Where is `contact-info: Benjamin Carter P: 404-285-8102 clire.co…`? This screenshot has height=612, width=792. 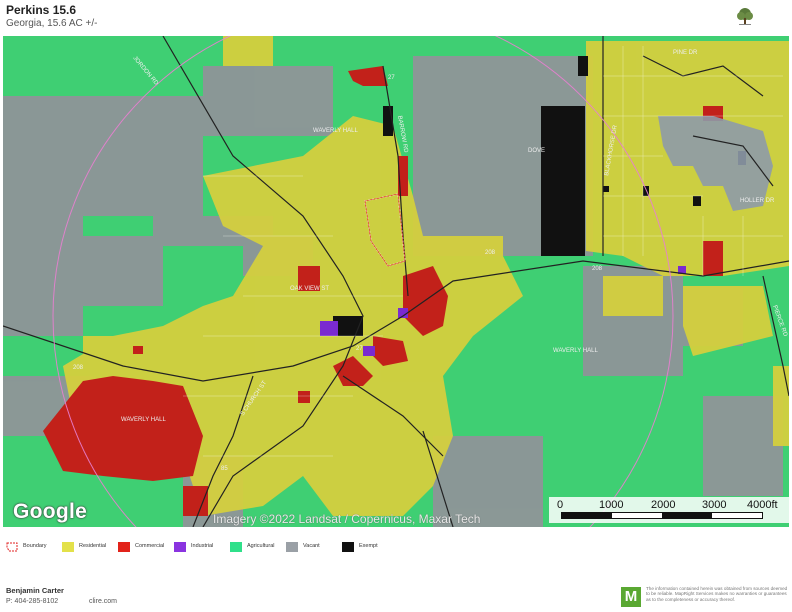
contact-info: Benjamin Carter P: 404-285-8102 clire.co… is located at coordinates (61, 595).